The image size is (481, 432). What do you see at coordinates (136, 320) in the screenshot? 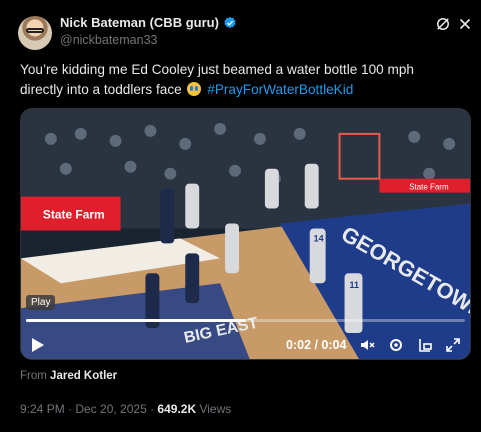
I see `video-progress-fill` at bounding box center [136, 320].